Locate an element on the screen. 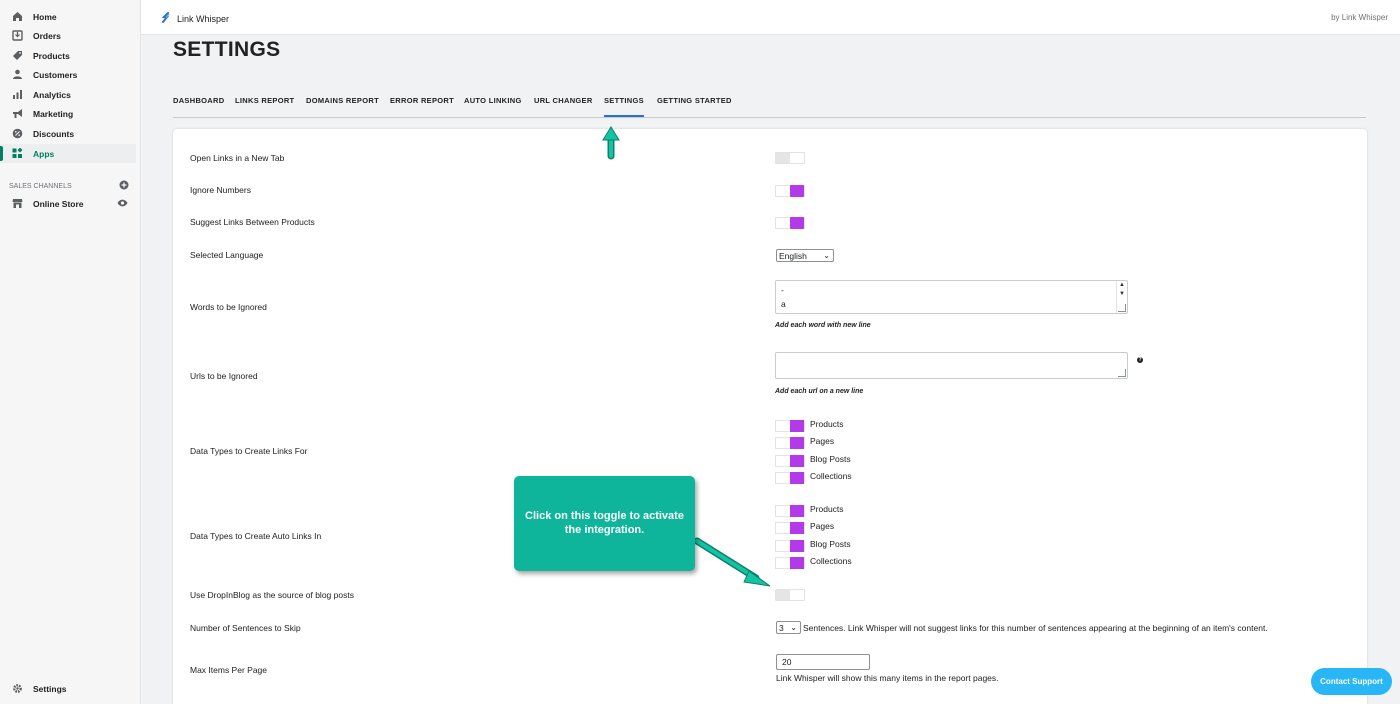 This screenshot has width=1400, height=704. contact-support-button: Contact Support is located at coordinates (1351, 681).